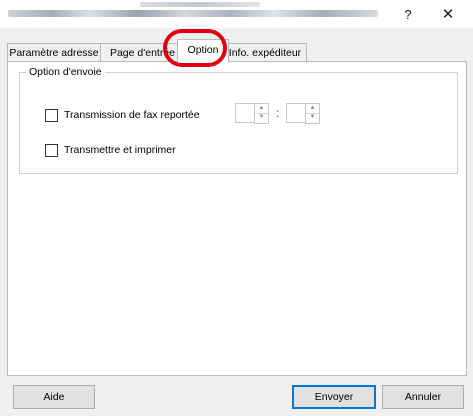 This screenshot has width=473, height=416. I want to click on title-bar: ? ✕, so click(236, 14).